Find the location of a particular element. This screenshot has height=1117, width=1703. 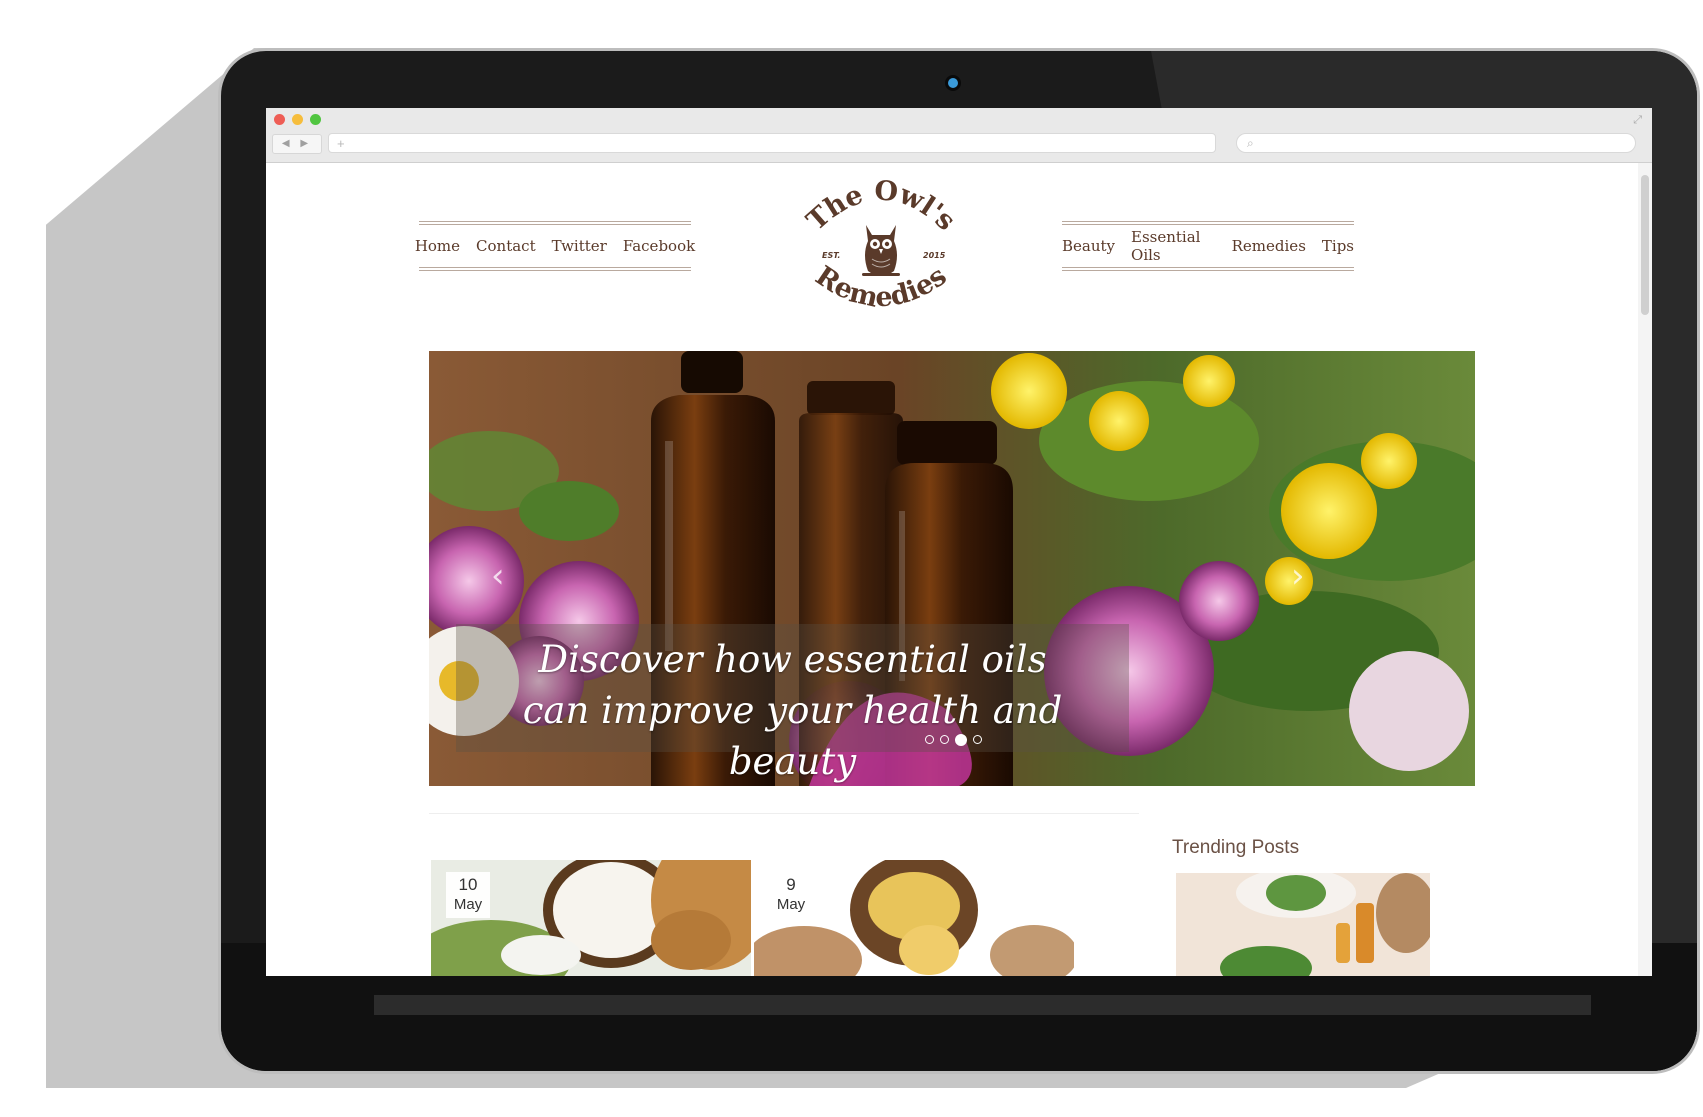

page-scrollbar is located at coordinates (1645, 569).